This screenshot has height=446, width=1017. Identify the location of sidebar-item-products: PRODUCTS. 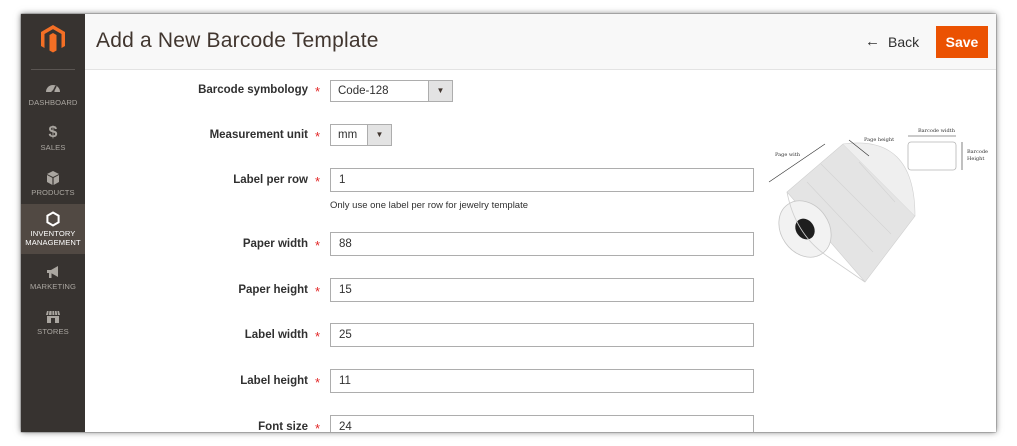
(53, 186).